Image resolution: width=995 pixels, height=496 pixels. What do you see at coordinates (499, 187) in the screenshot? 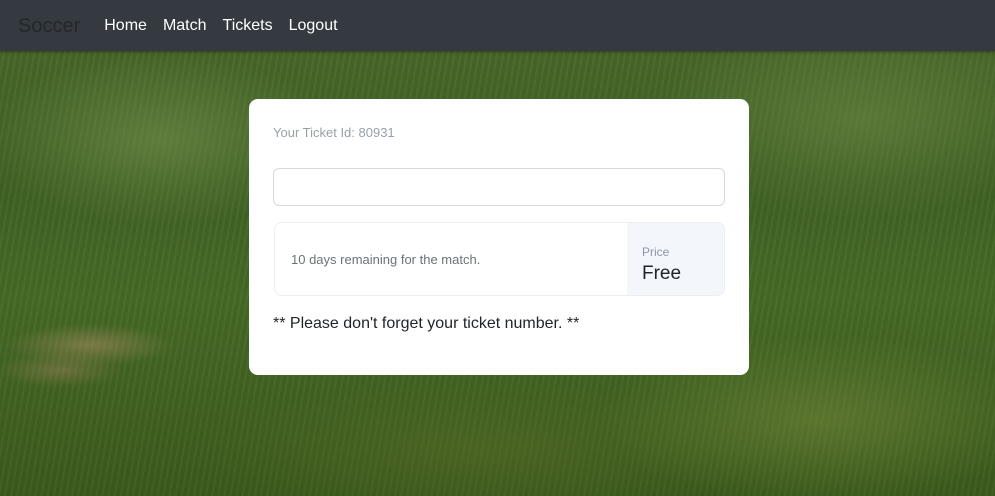
I see `ticket-number-input` at bounding box center [499, 187].